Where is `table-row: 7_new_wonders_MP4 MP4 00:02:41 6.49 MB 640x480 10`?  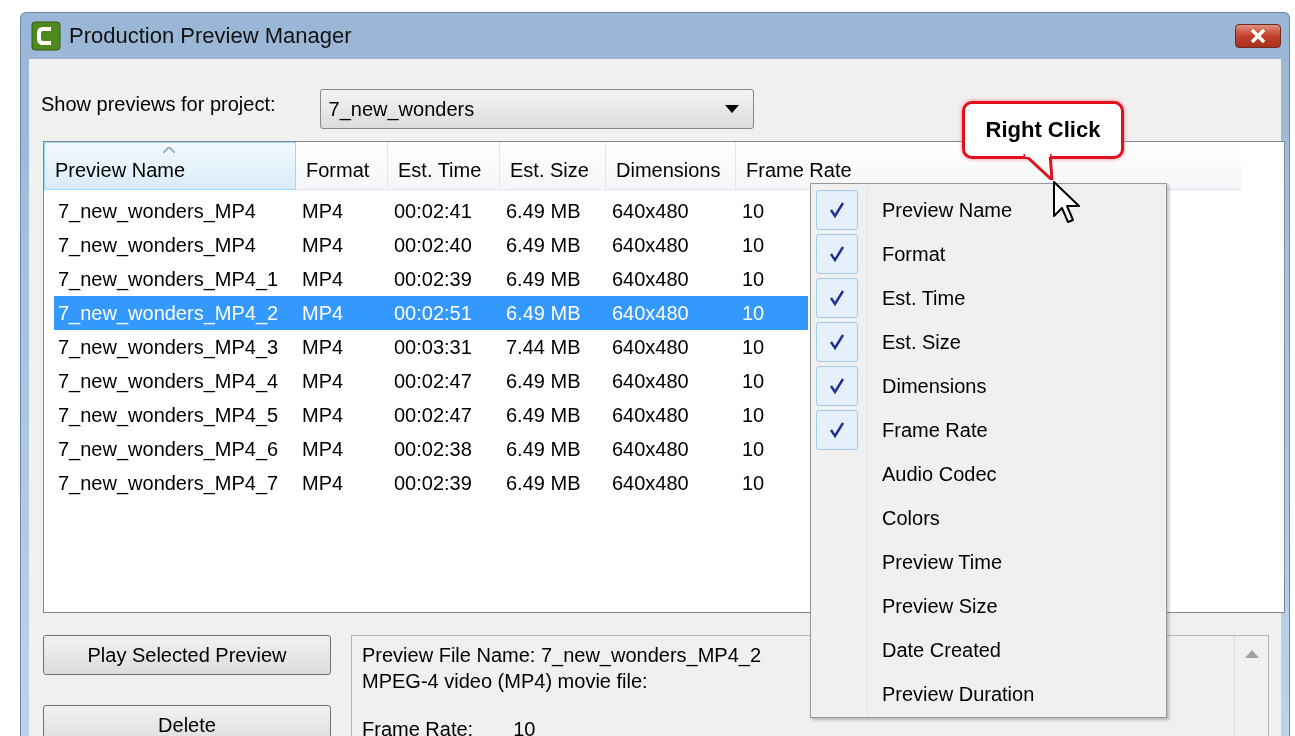 table-row: 7_new_wonders_MP4 MP4 00:02:41 6.49 MB 640x480 10 is located at coordinates (431, 211).